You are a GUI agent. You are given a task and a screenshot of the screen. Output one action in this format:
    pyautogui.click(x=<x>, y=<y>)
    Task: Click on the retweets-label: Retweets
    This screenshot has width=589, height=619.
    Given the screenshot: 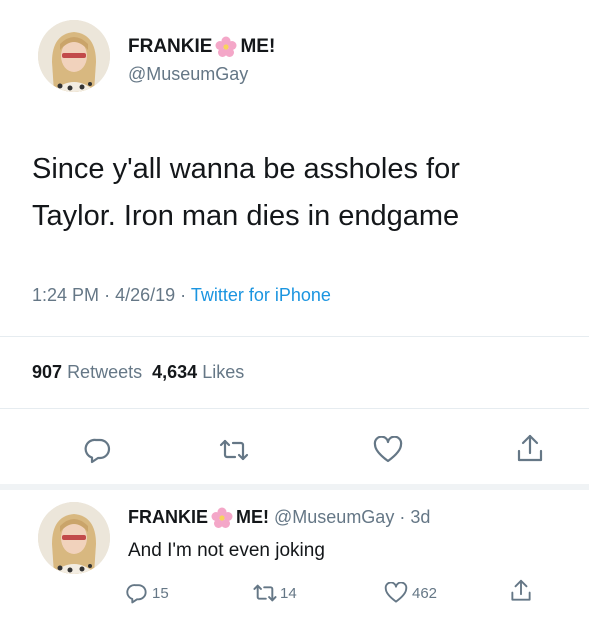 What is the action you would take?
    pyautogui.click(x=105, y=372)
    